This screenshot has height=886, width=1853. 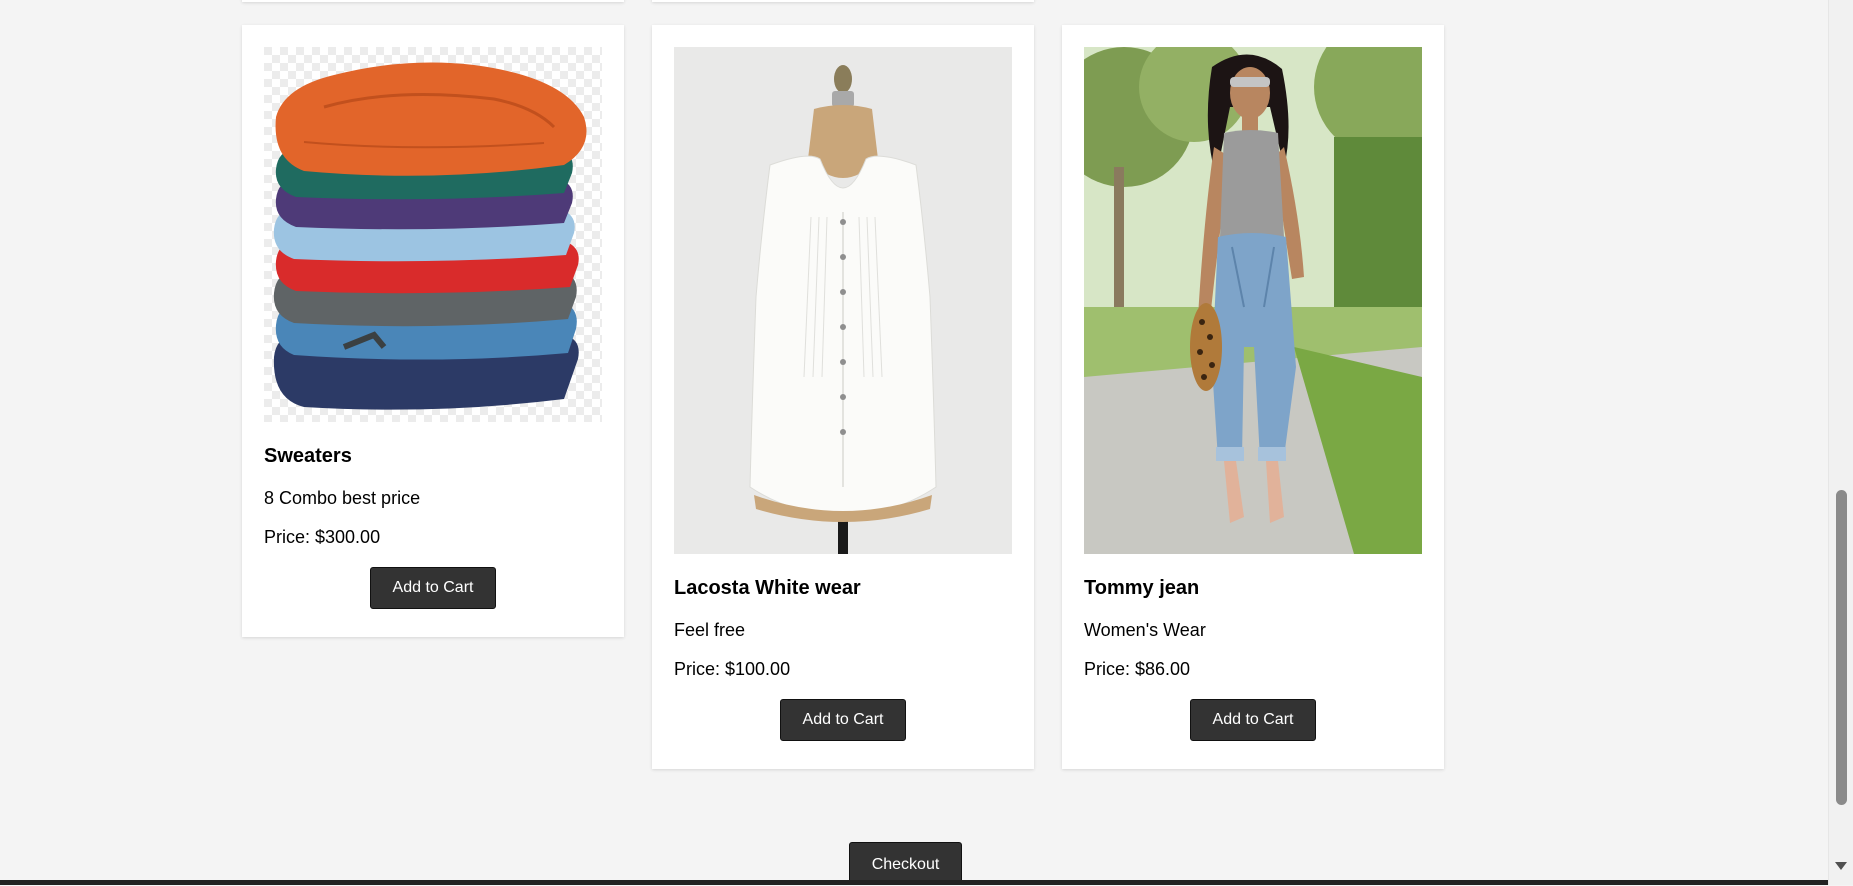 What do you see at coordinates (732, 669) in the screenshot?
I see `product-price: Price: $100.00` at bounding box center [732, 669].